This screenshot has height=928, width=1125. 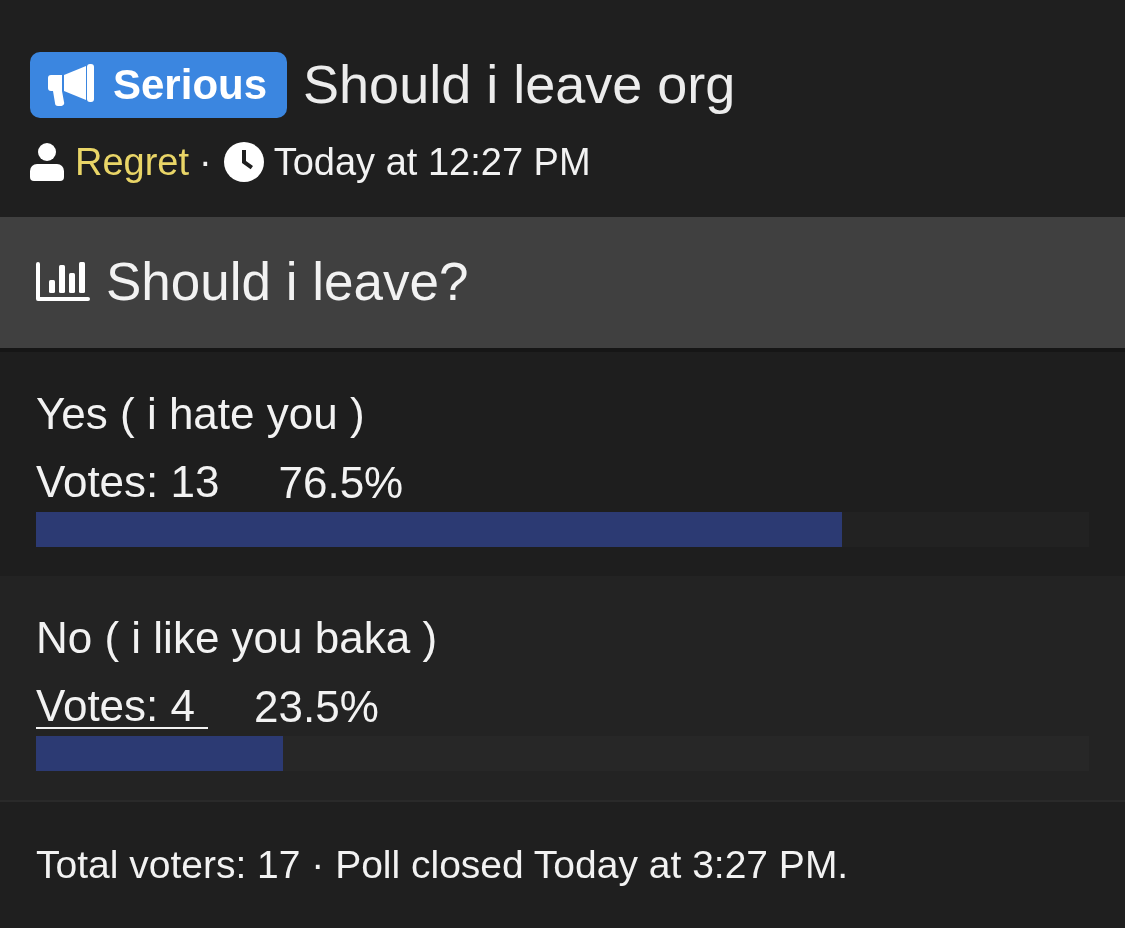 What do you see at coordinates (237, 638) in the screenshot?
I see `option-label: No ( i like you baka )` at bounding box center [237, 638].